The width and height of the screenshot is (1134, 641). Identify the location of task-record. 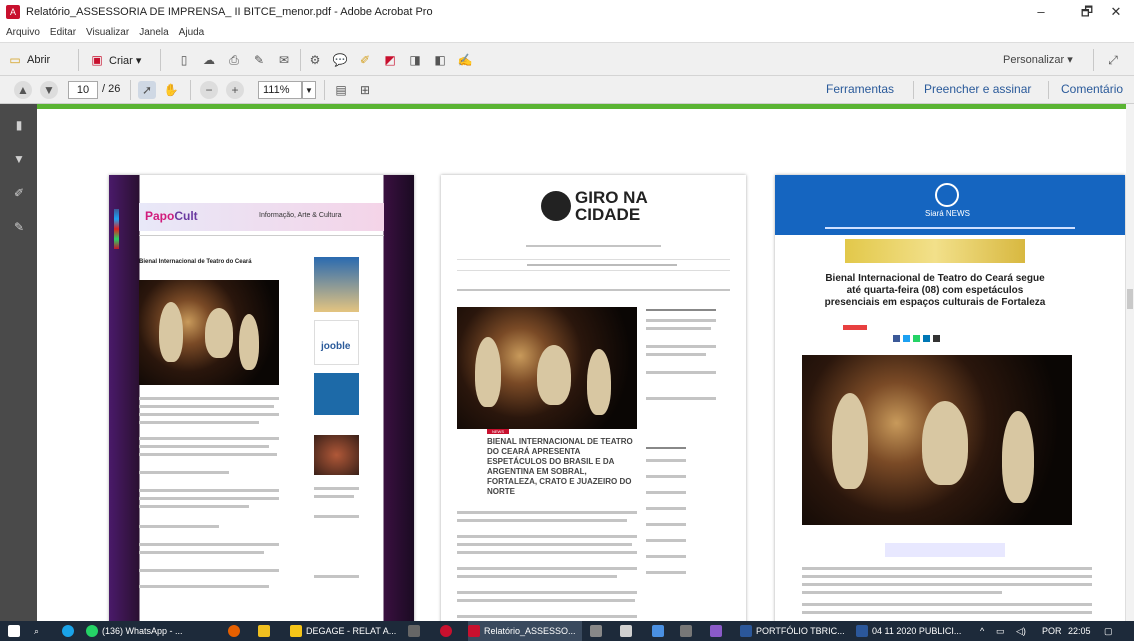
(448, 631).